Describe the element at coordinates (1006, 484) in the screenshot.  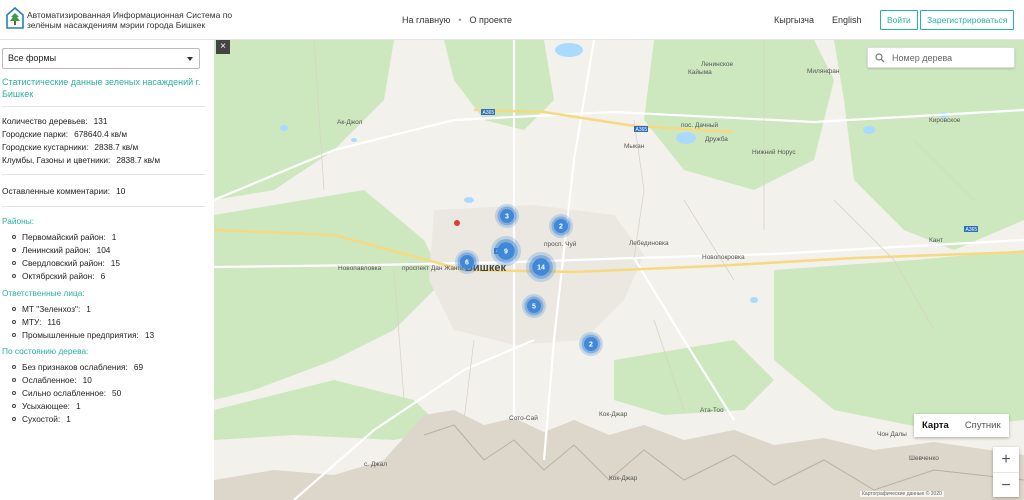
I see `zoom-out-button: −` at that location.